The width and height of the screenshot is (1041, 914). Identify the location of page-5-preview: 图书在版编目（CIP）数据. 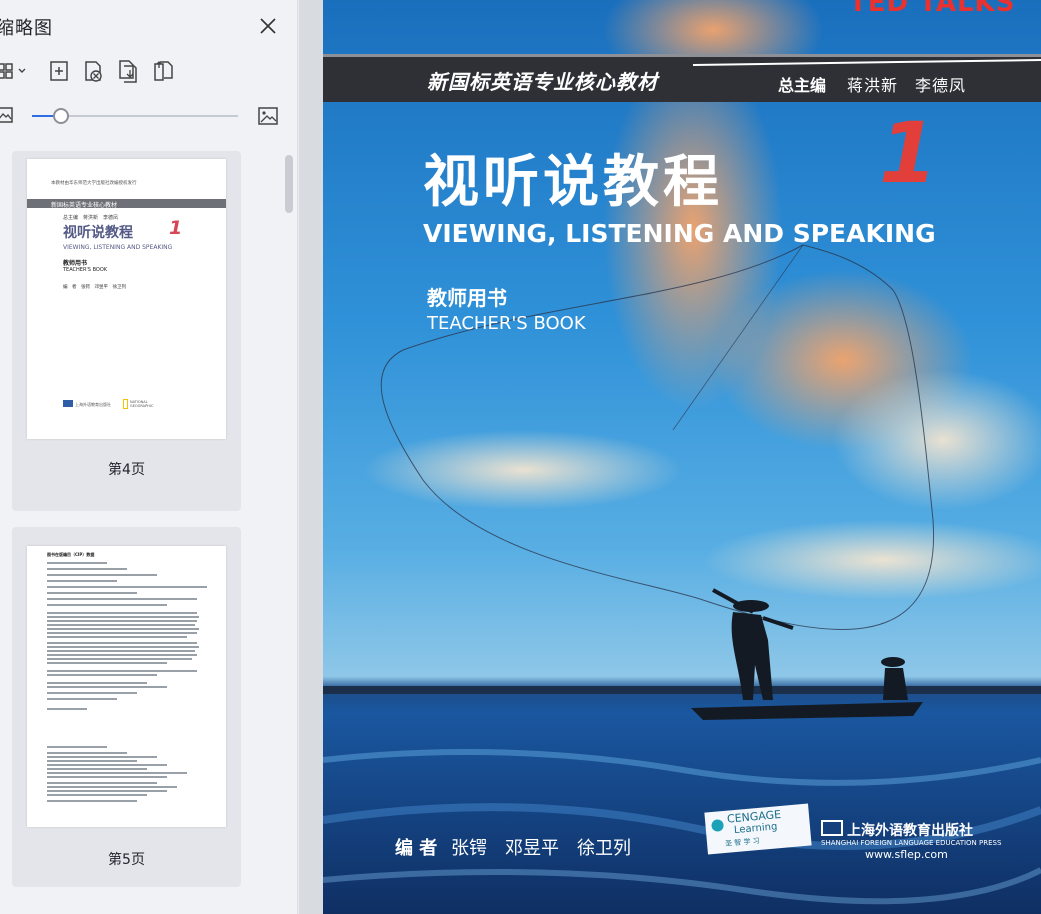
(126, 686).